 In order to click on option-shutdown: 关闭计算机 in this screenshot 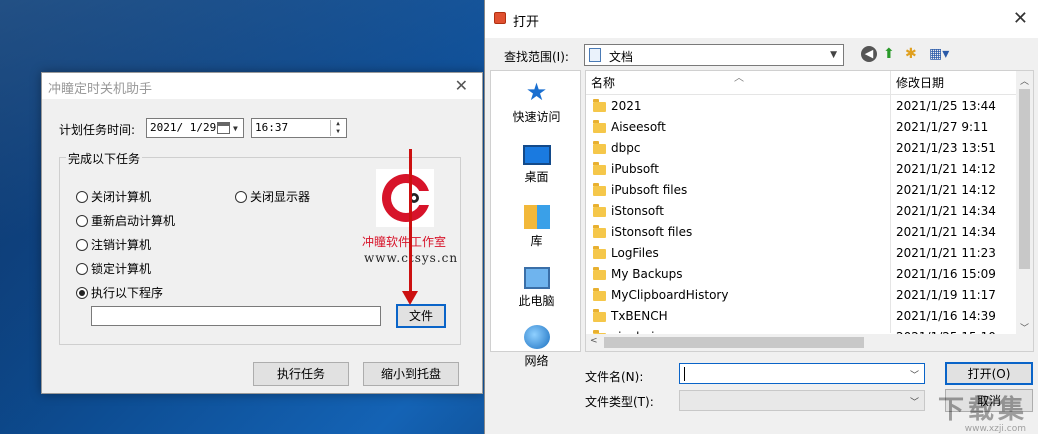, I will do `click(113, 196)`.